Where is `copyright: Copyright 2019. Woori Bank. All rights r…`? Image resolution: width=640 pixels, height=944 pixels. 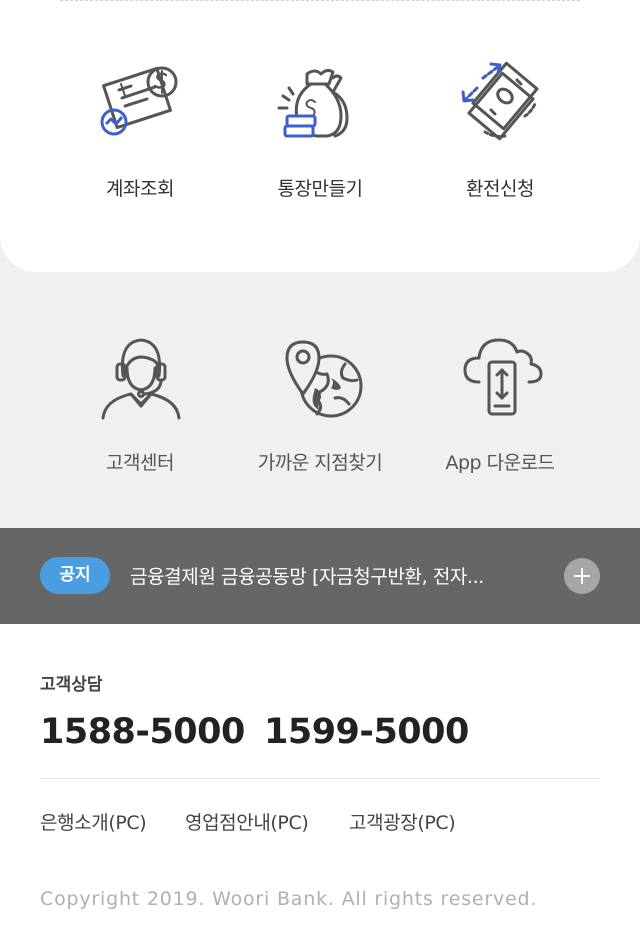 copyright: Copyright 2019. Woori Bank. All rights r… is located at coordinates (289, 899).